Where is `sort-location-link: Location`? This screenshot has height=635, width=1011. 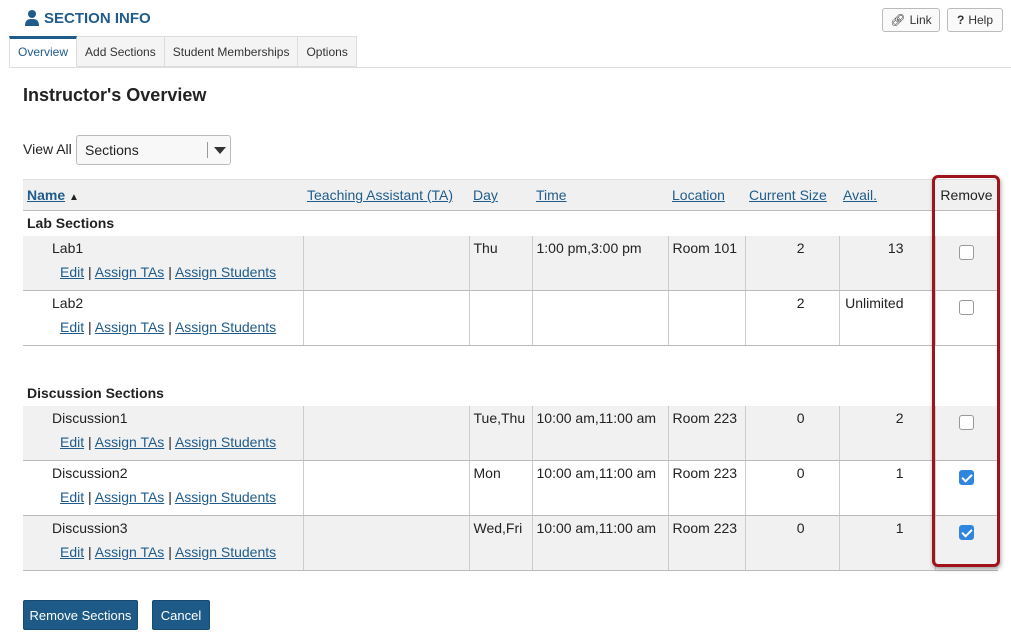 sort-location-link: Location is located at coordinates (698, 195).